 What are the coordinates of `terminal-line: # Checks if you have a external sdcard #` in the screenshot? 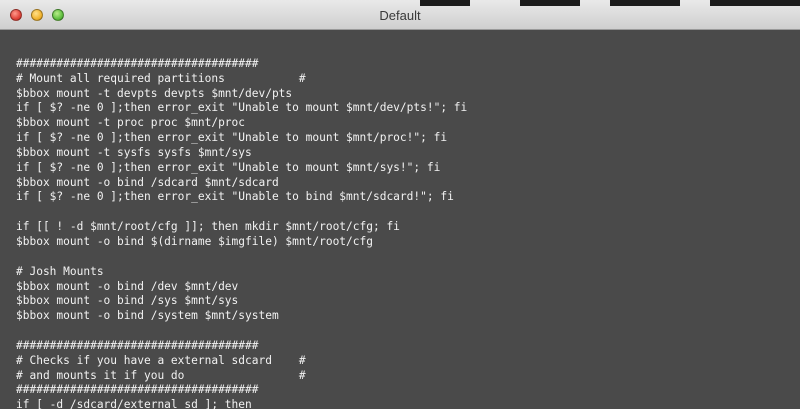 It's located at (161, 360).